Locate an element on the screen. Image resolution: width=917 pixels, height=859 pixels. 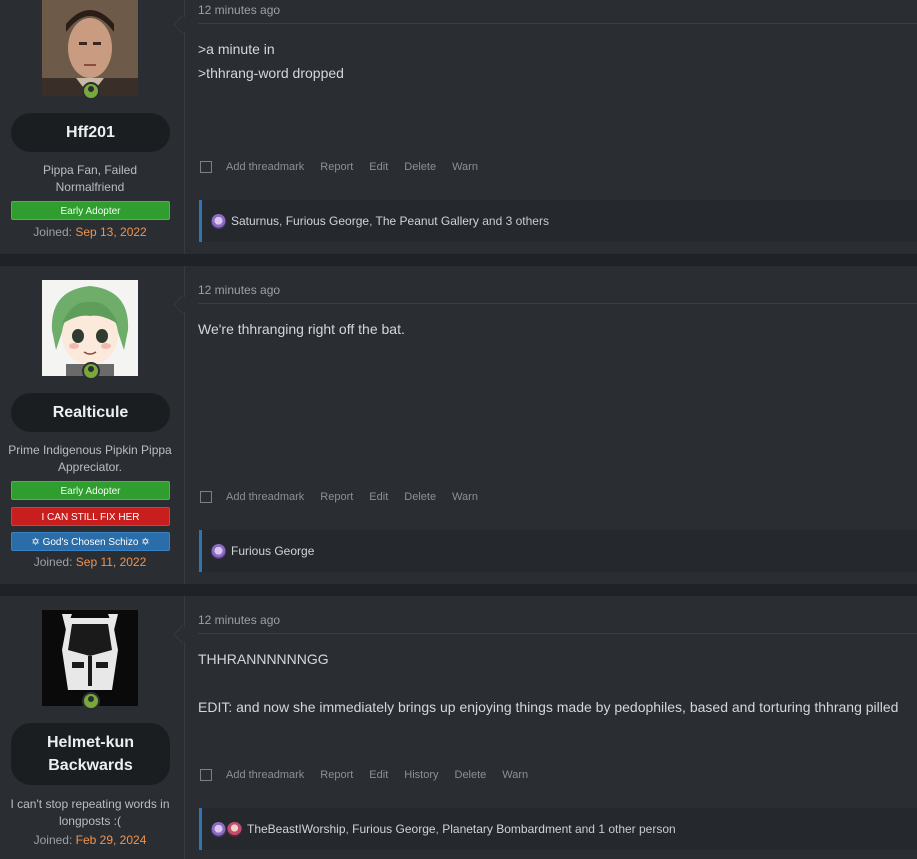
joined-info: Joined: Sep 13, 2022 is located at coordinates (90, 232).